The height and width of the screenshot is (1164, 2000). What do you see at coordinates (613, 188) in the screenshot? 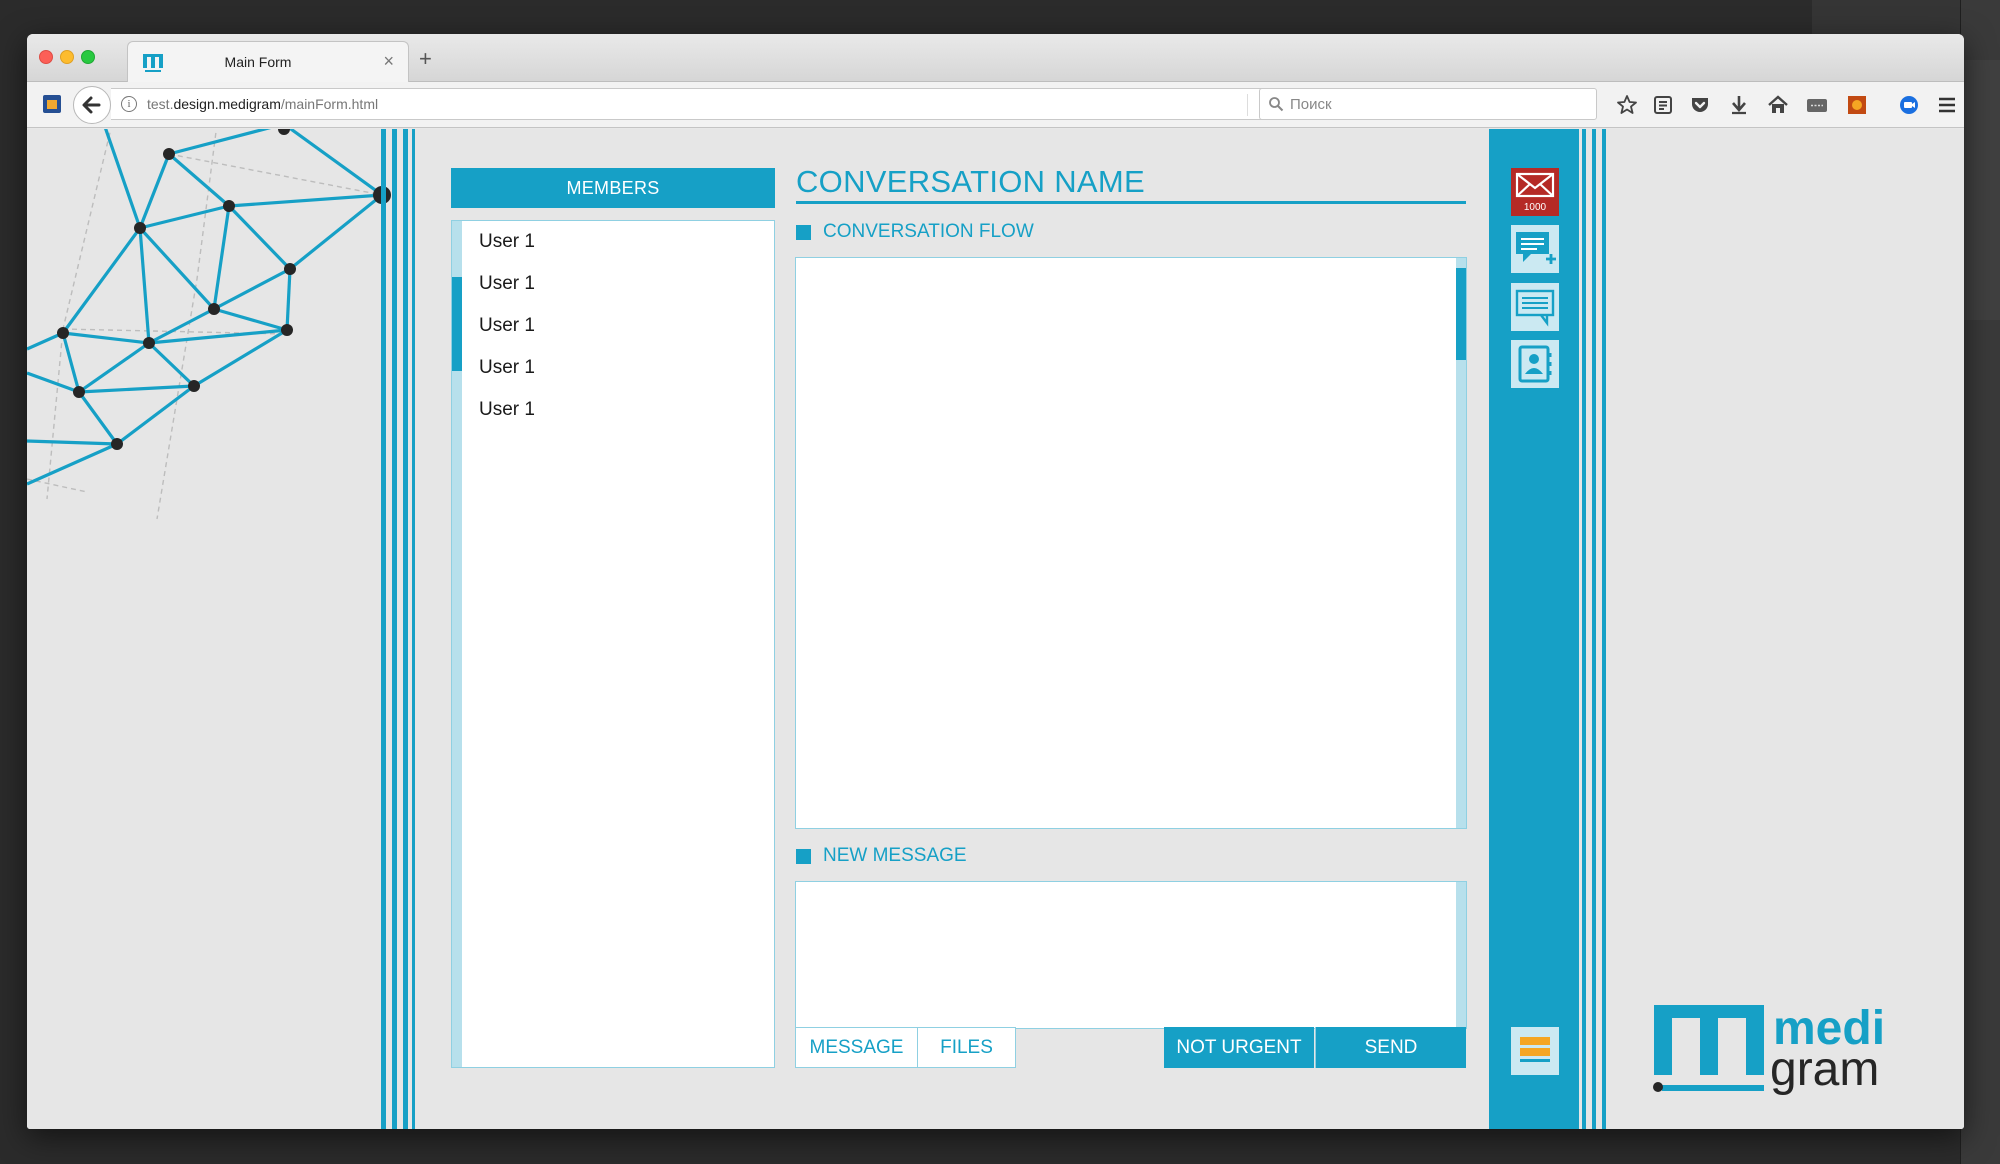
I see `members-header: MEMBERS` at bounding box center [613, 188].